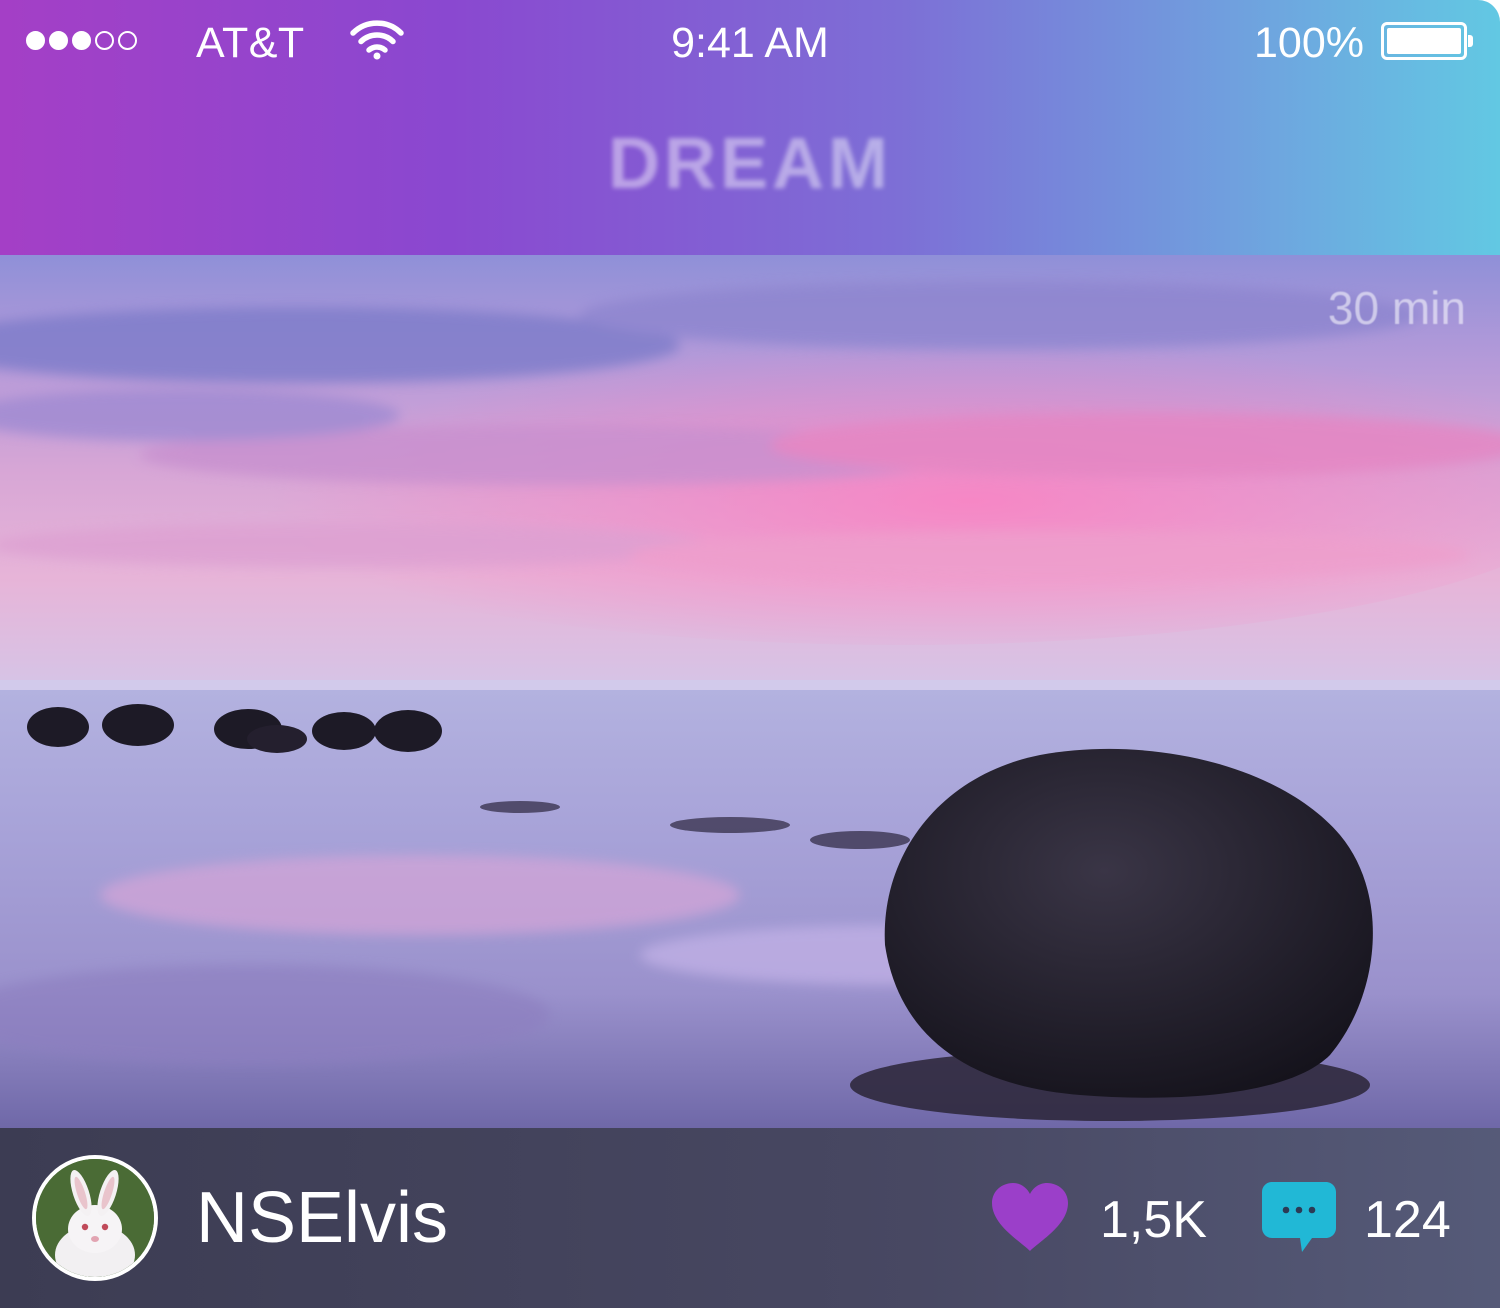 The height and width of the screenshot is (1308, 1500). I want to click on post-timestamp: 30 min, so click(1396, 308).